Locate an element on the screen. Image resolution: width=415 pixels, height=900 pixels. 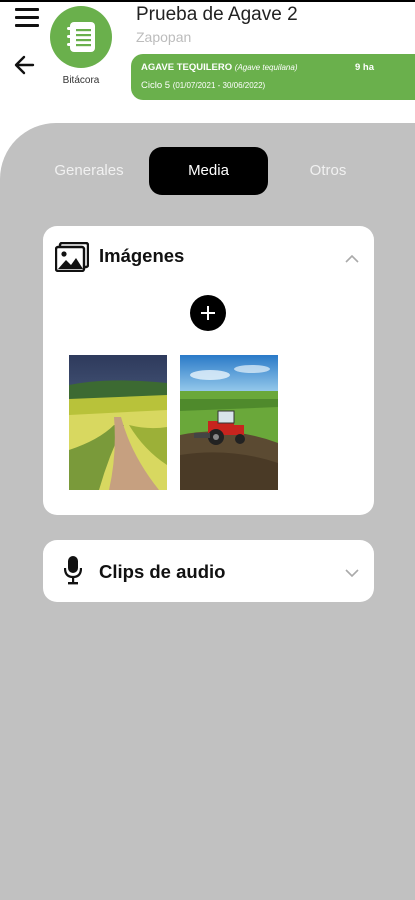
logbook-logo: Bitácora is located at coordinates (81, 46).